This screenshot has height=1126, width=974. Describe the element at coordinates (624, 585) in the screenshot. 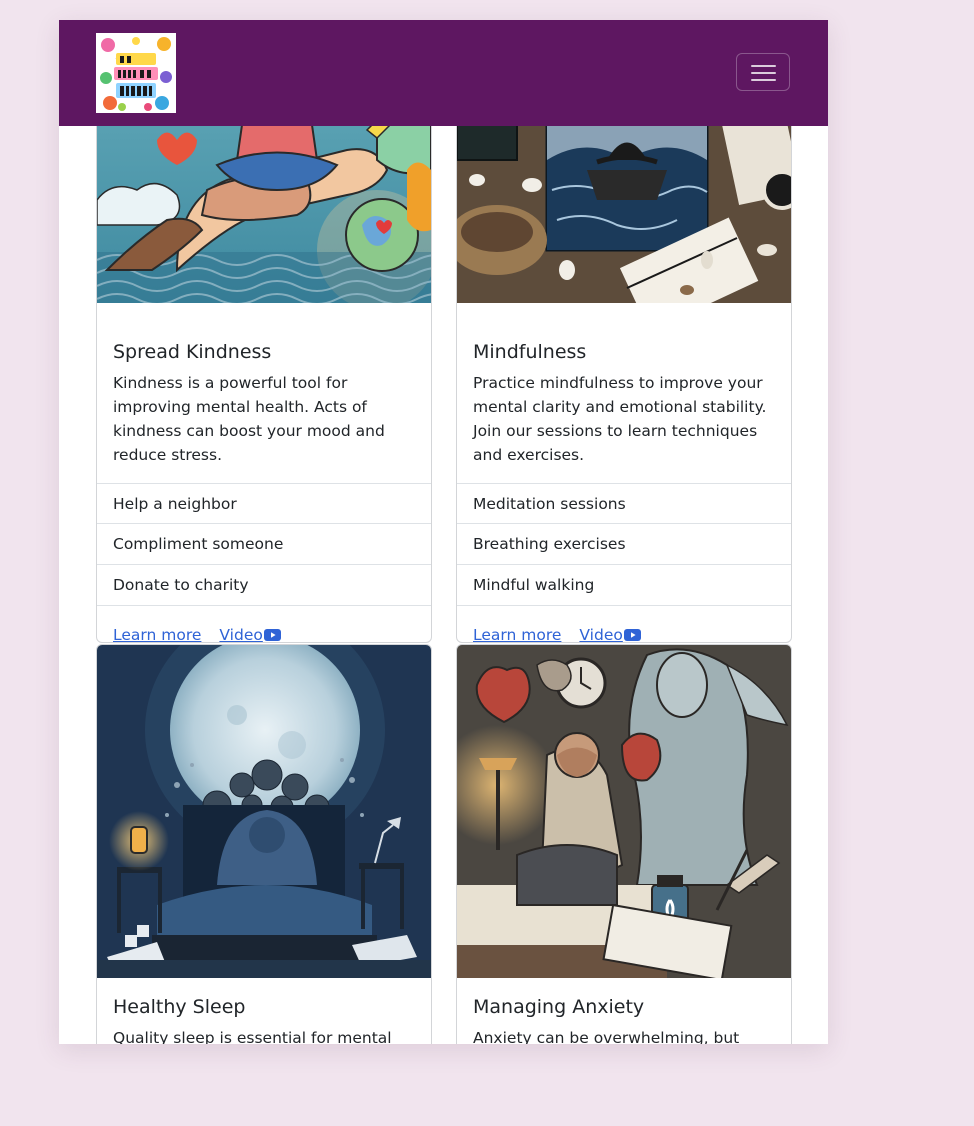

I see `list-item: Mindful walking` at that location.